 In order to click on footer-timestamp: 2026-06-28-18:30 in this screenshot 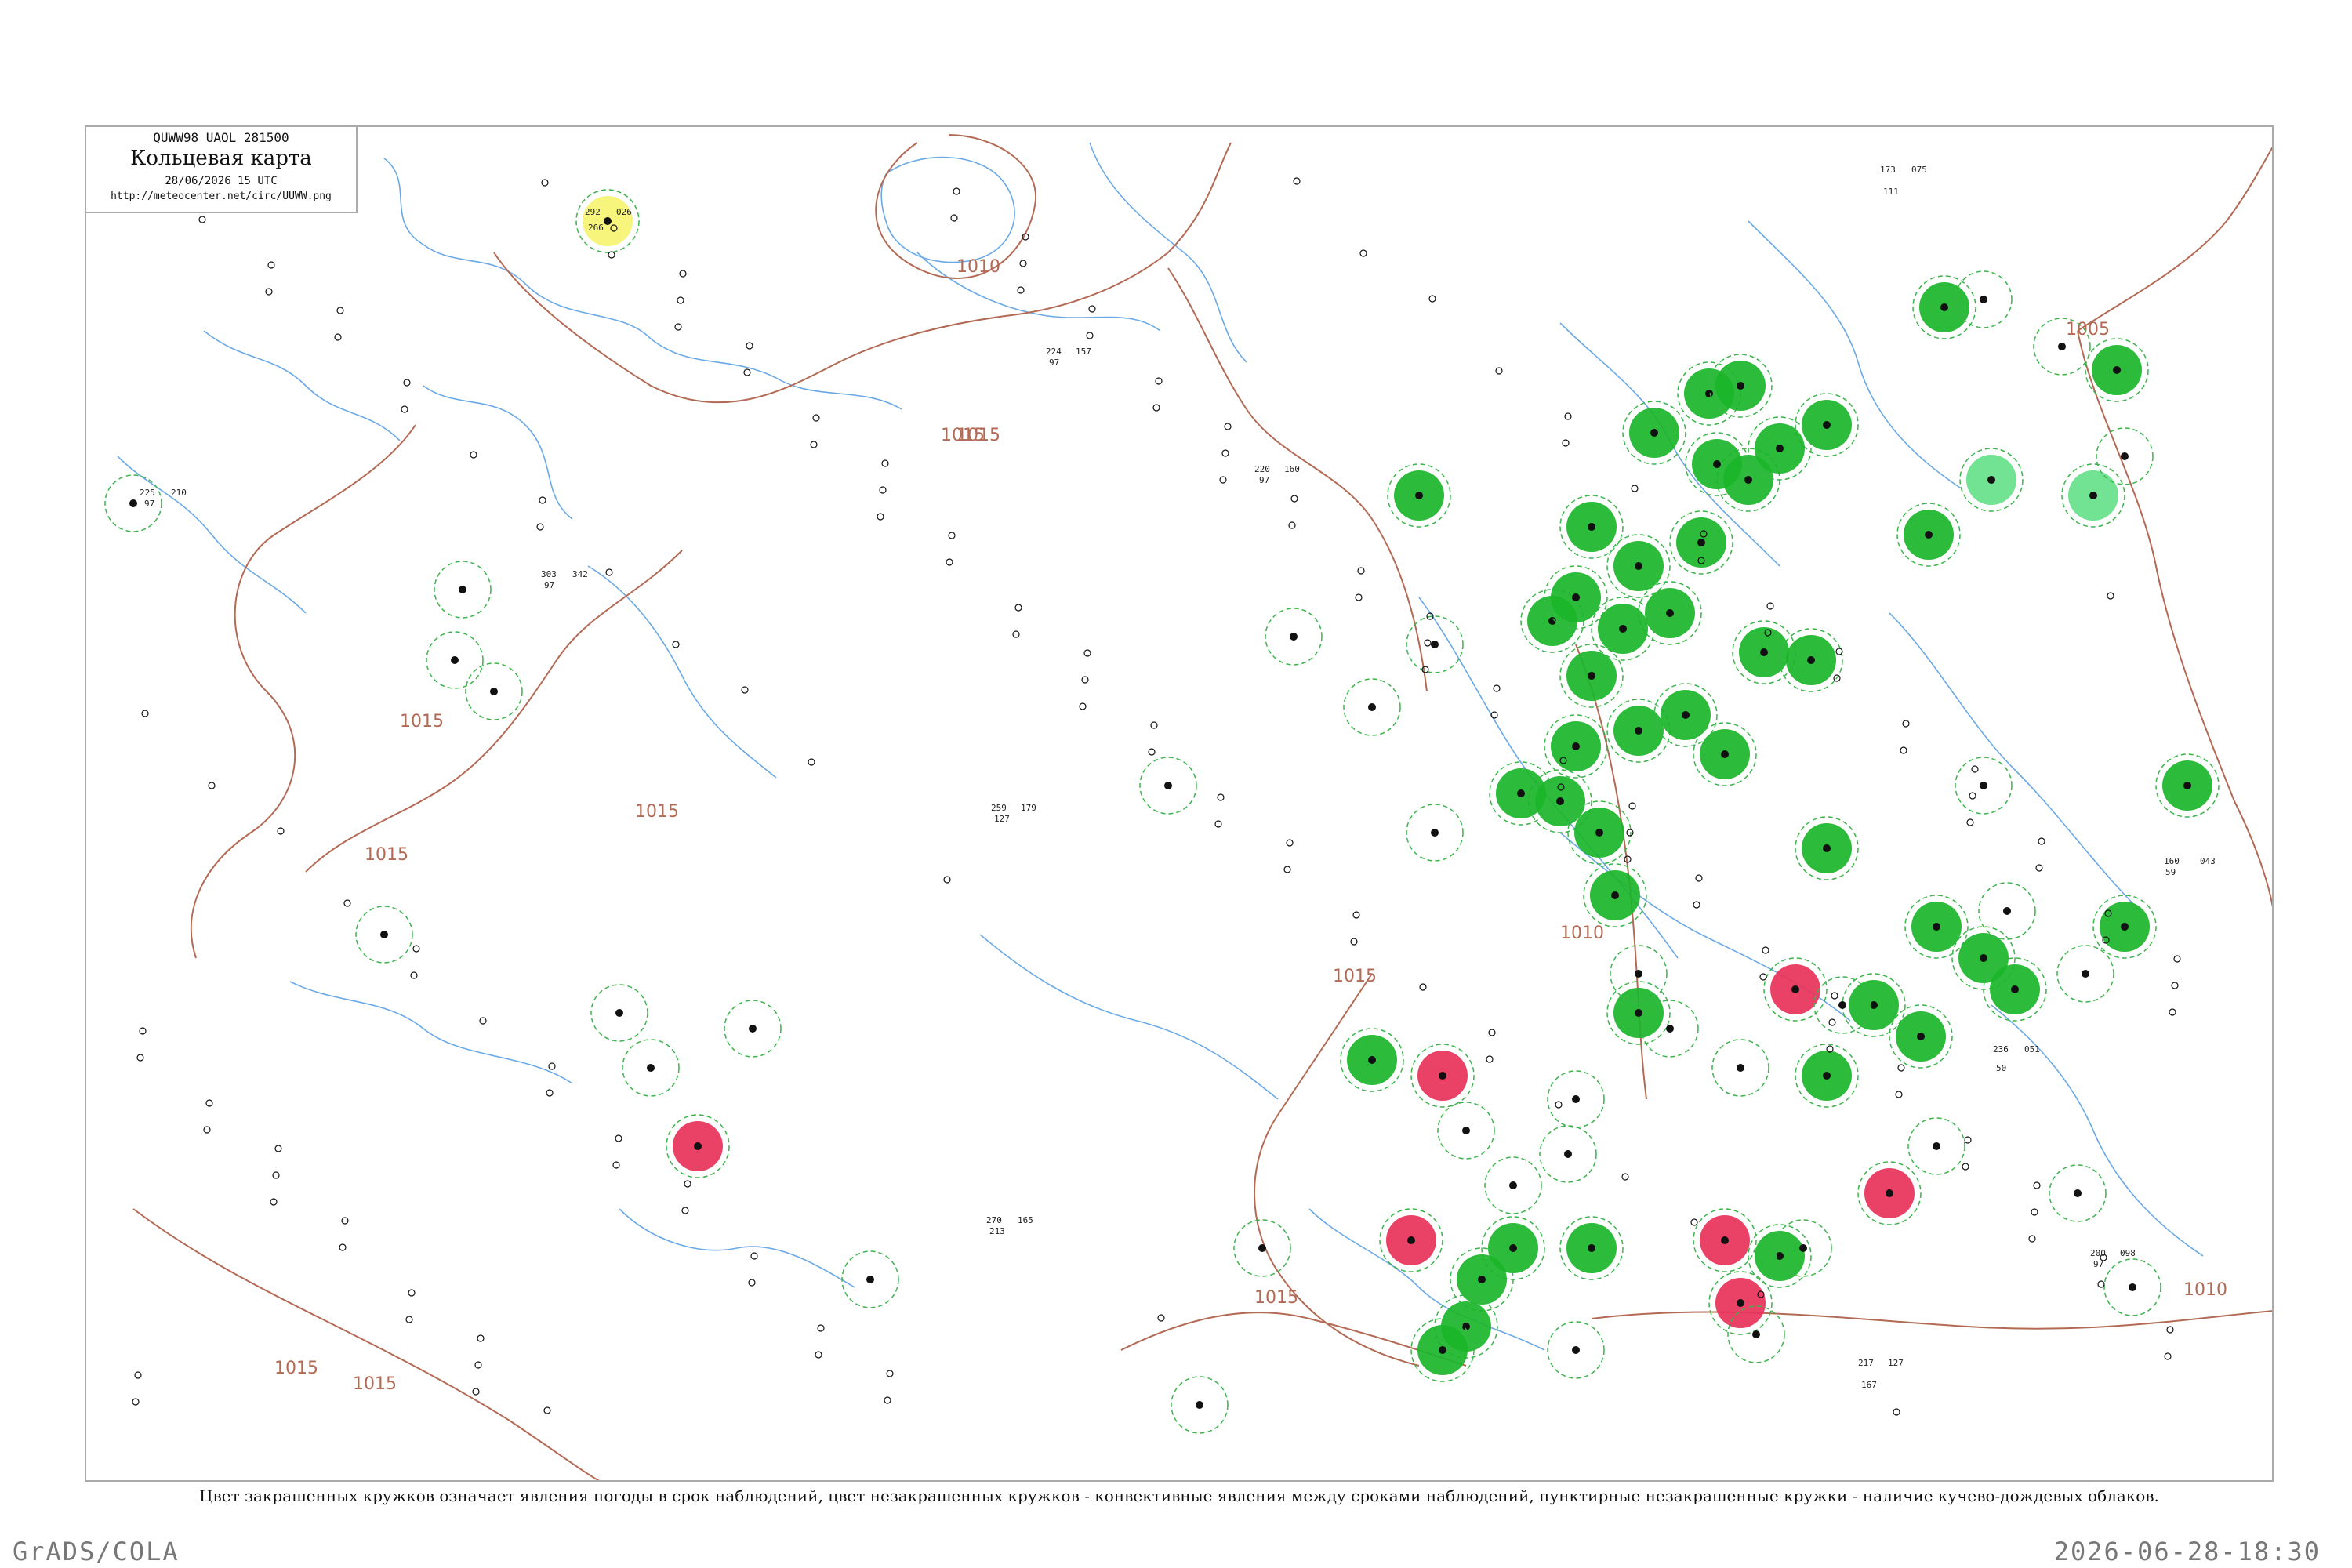, I will do `click(2187, 1551)`.